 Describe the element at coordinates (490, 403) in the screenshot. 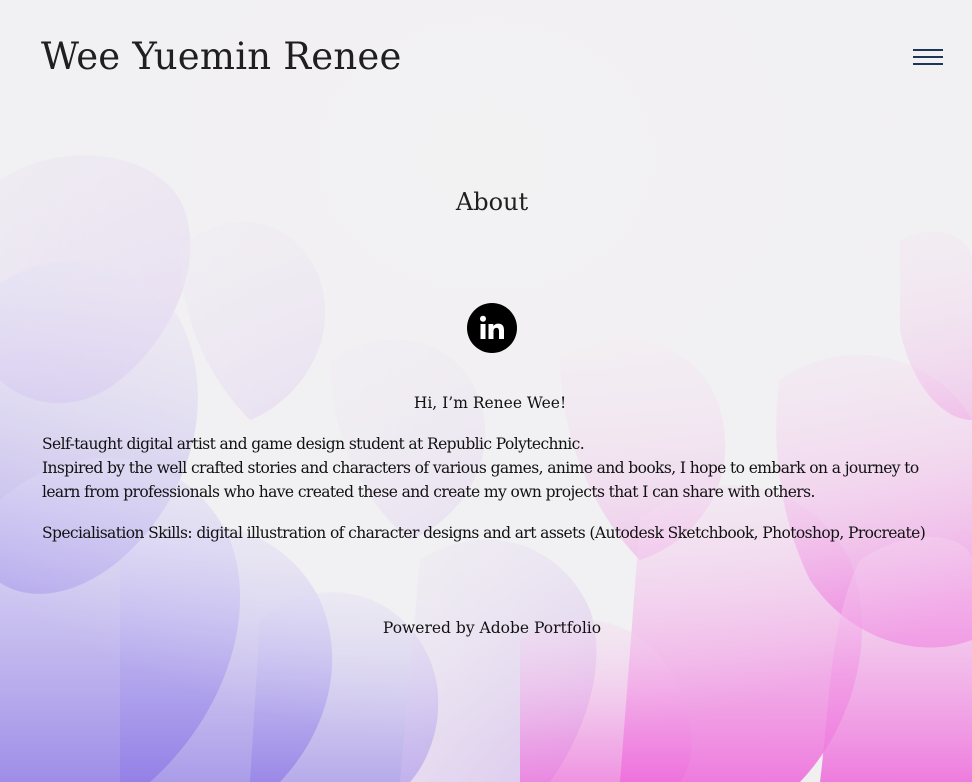

I see `greeting-text: Hi, I’m Renee Wee!` at that location.